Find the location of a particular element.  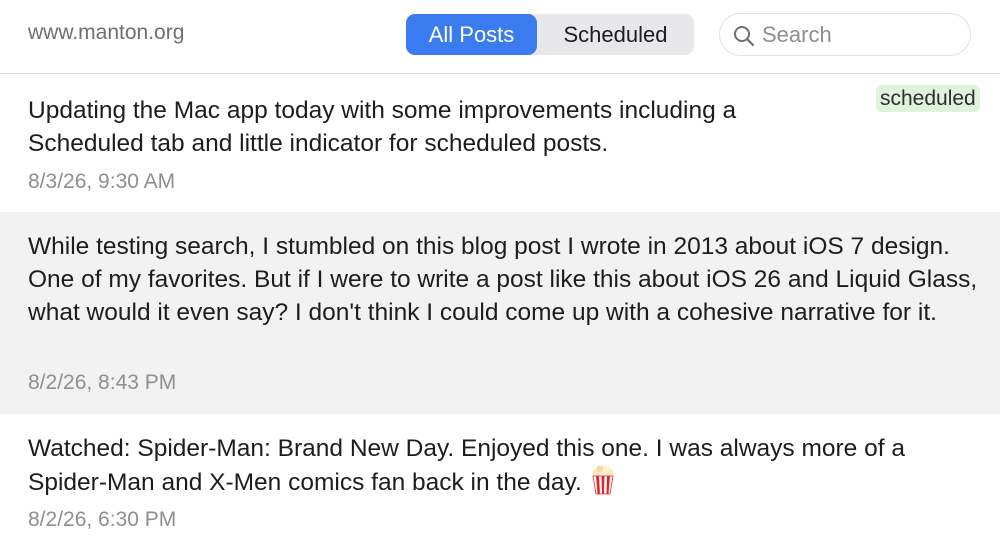

tab-scheduled: Scheduled is located at coordinates (615, 34).